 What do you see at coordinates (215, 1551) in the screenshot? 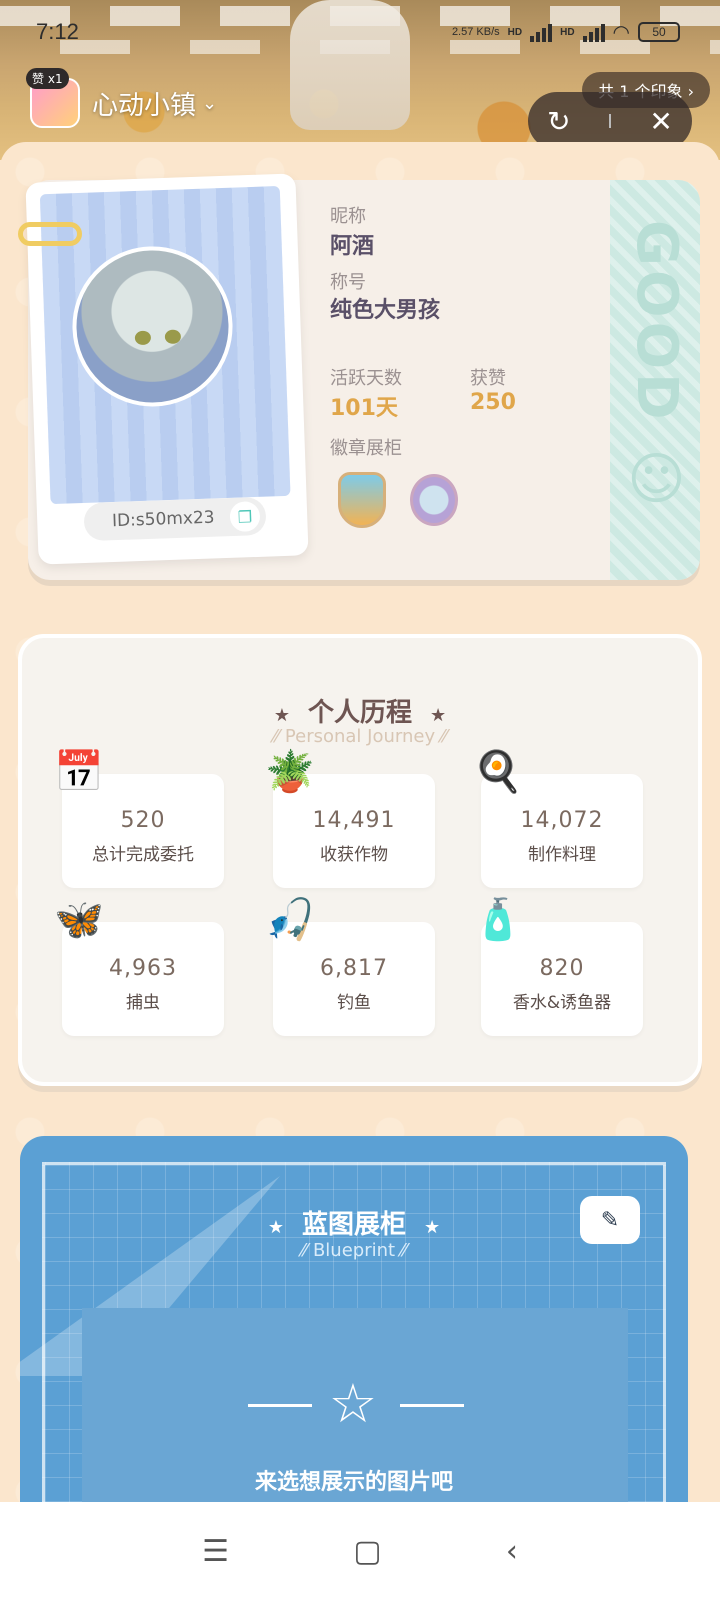
I see `menu-icon: ☰` at bounding box center [215, 1551].